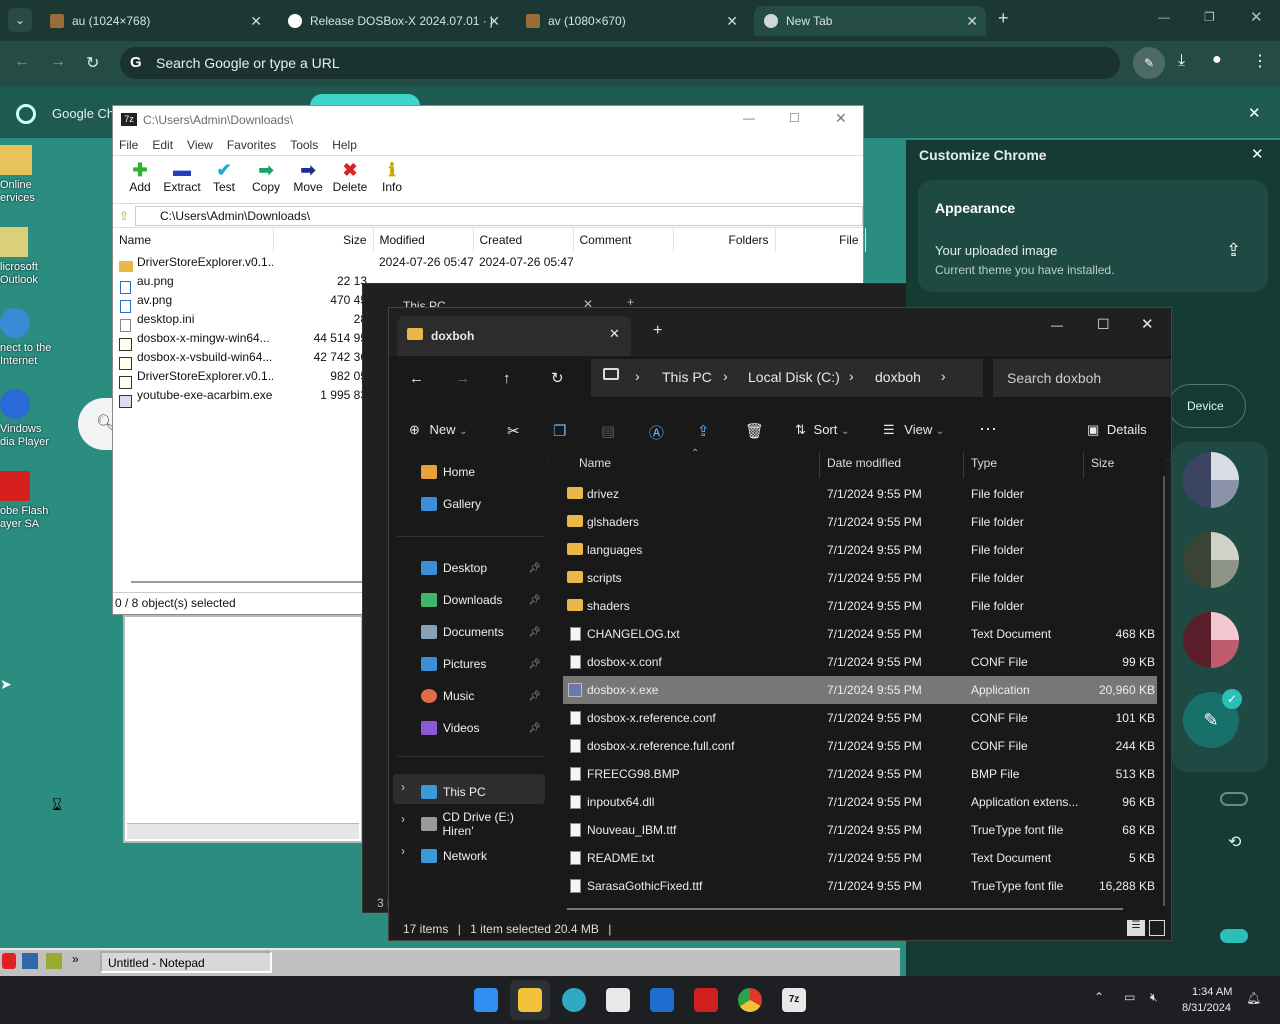 Image resolution: width=1280 pixels, height=1024 pixels. Describe the element at coordinates (200, 145) in the screenshot. I see `menu-view: View` at that location.